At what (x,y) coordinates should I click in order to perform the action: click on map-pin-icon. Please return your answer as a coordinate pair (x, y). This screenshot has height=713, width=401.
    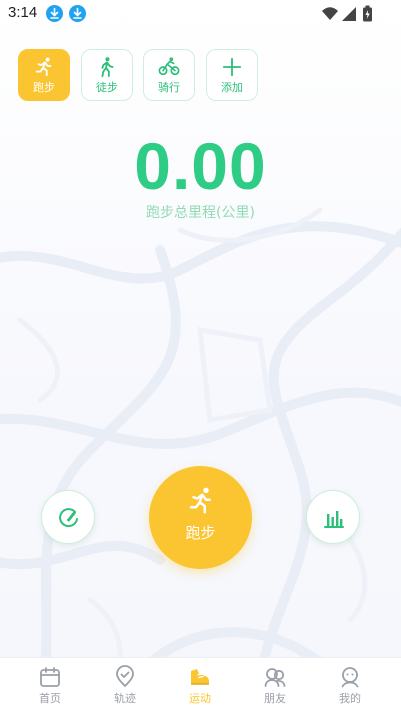
    Looking at the image, I should click on (125, 676).